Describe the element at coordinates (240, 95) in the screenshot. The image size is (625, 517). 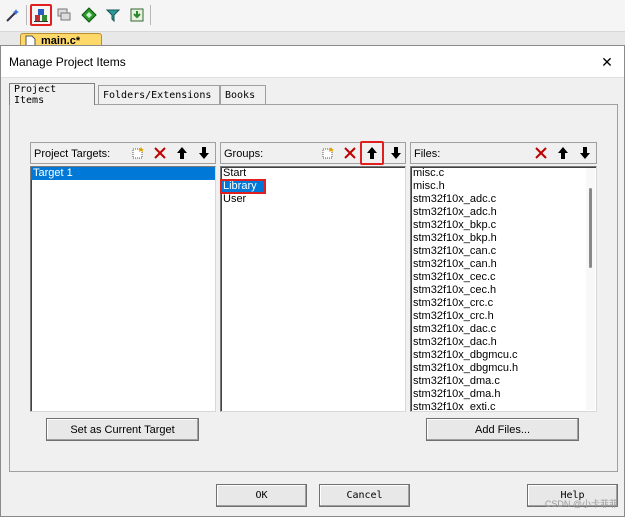
I see `tab-label: Books` at that location.